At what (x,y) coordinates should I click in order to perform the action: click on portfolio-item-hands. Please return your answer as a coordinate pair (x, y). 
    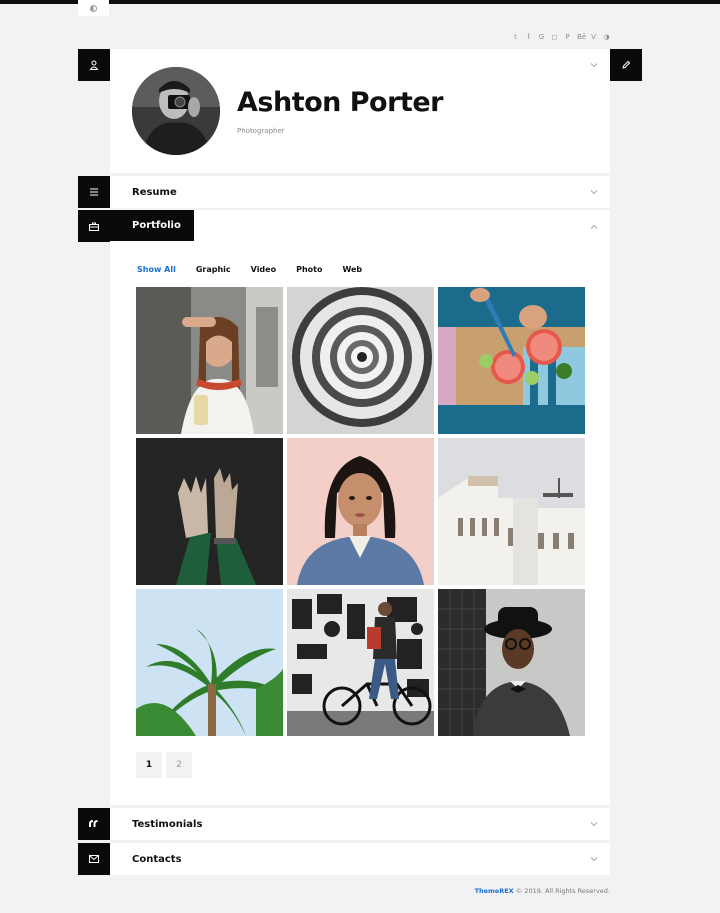
    Looking at the image, I should click on (209, 511).